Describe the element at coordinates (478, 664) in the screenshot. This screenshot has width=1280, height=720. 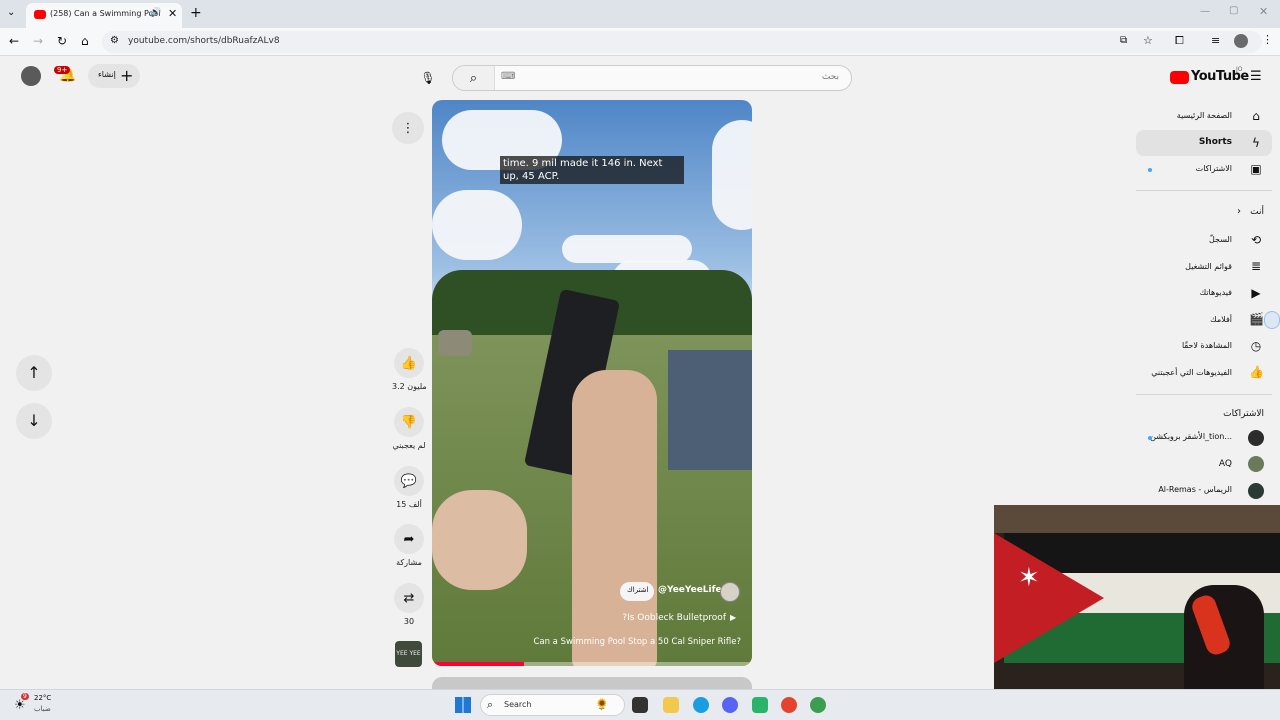
I see `progress-bar-fill` at that location.